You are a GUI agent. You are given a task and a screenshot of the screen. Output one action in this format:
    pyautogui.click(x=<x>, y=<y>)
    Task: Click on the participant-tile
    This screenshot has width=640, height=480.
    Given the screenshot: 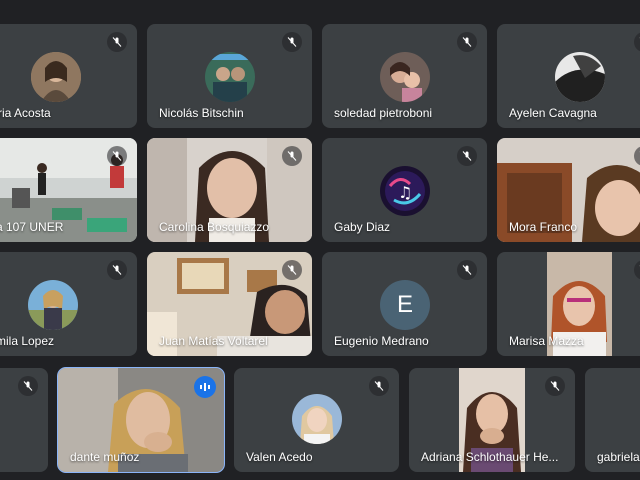 What is the action you would take?
    pyautogui.click(x=24, y=420)
    